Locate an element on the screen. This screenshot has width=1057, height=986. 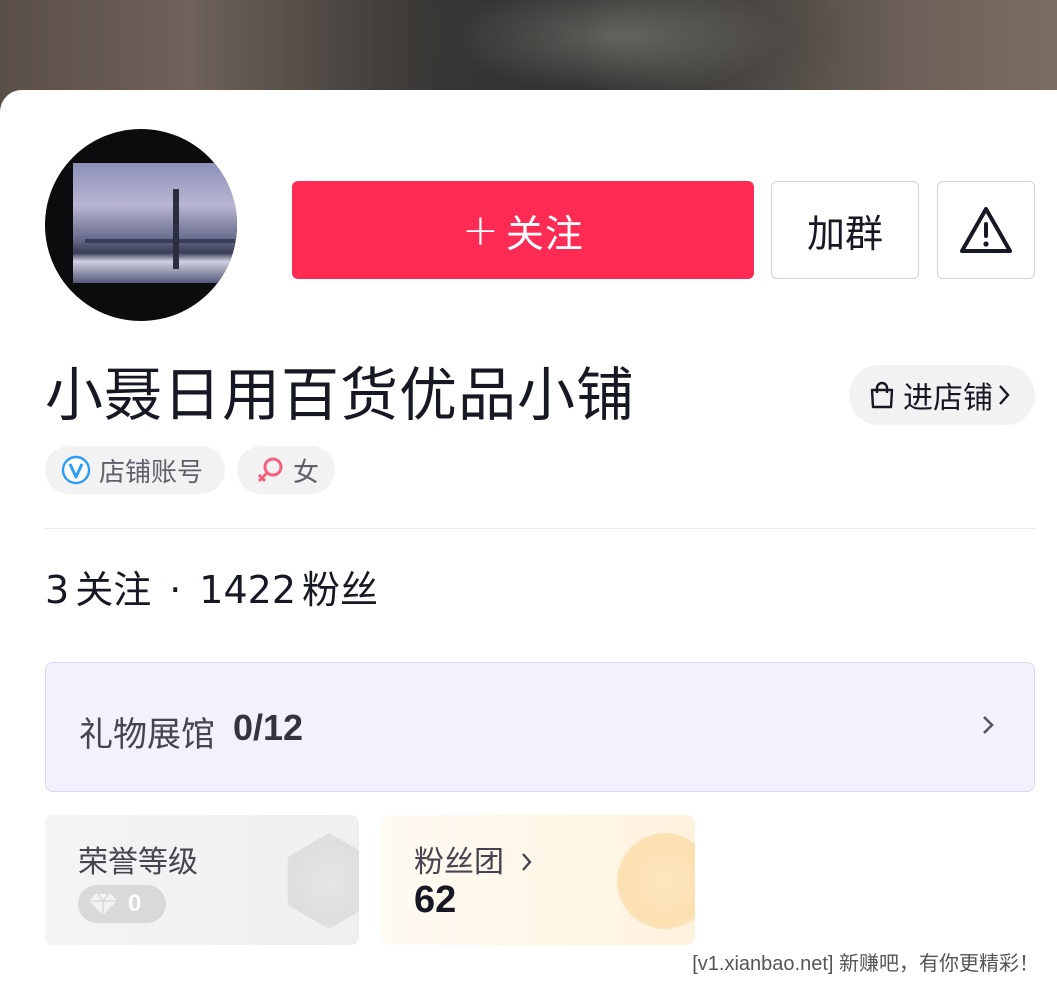
shopping-bag-icon is located at coordinates (885, 395).